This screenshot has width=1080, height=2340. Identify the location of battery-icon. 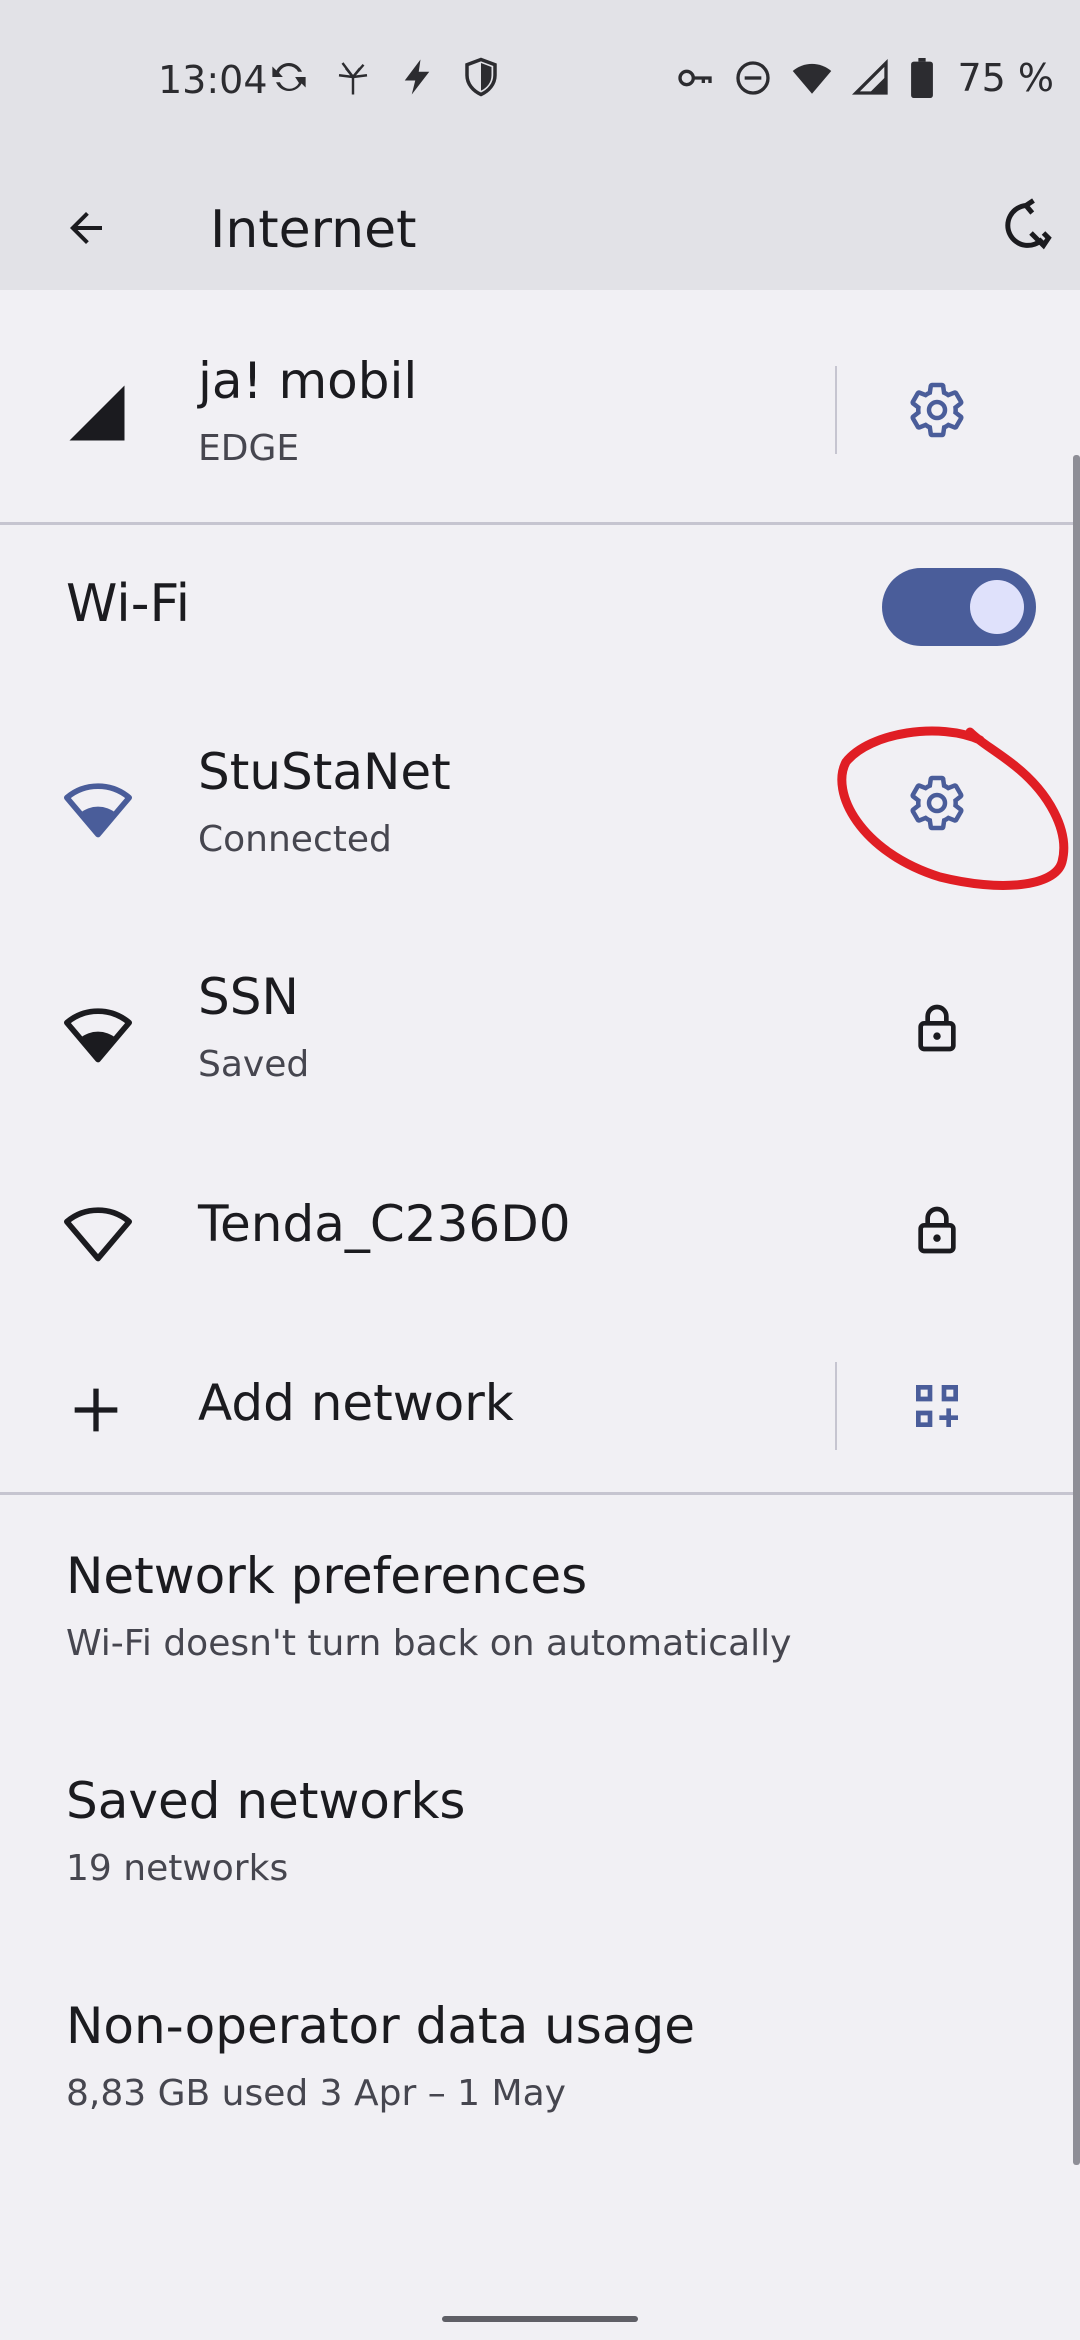
(922, 78).